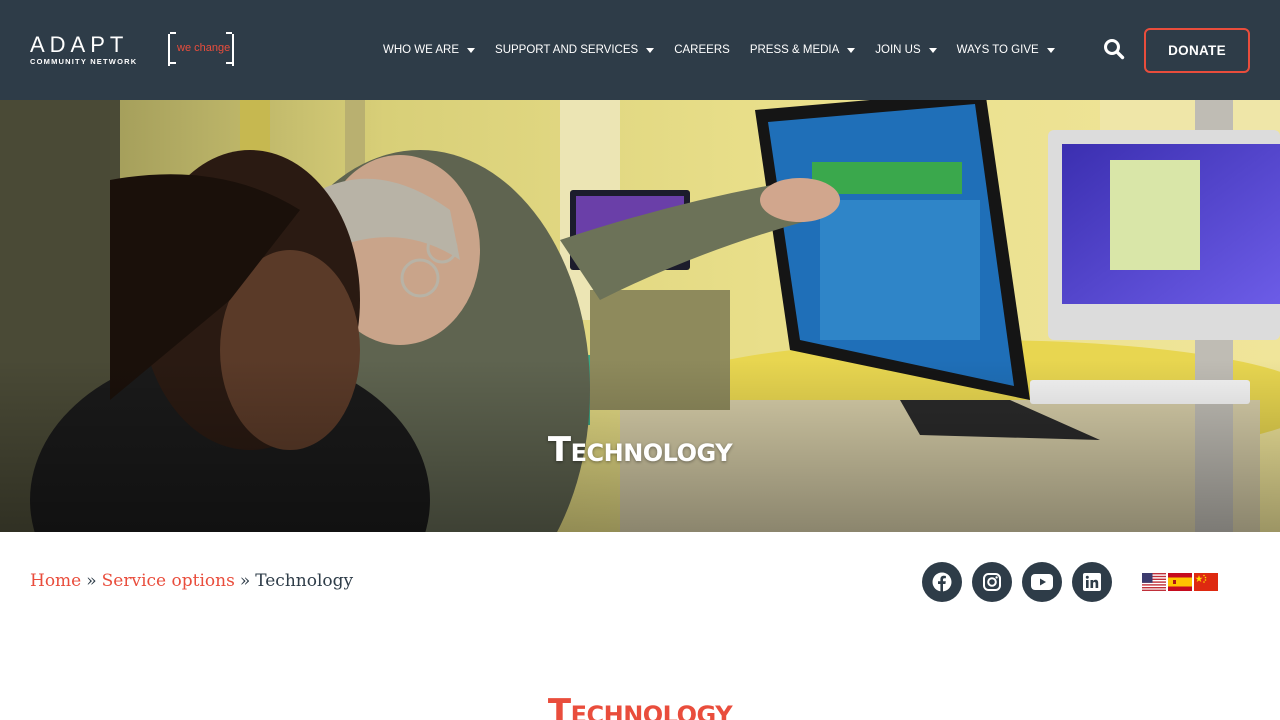 The height and width of the screenshot is (720, 1280). What do you see at coordinates (132, 49) in the screenshot?
I see `adapt-logo: ADAPT COMMUNITY NETWORK we change` at bounding box center [132, 49].